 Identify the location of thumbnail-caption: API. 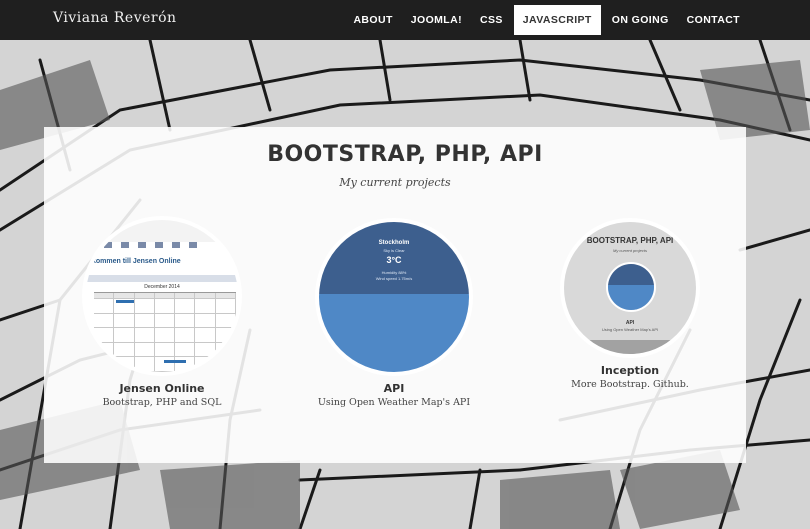
(630, 323).